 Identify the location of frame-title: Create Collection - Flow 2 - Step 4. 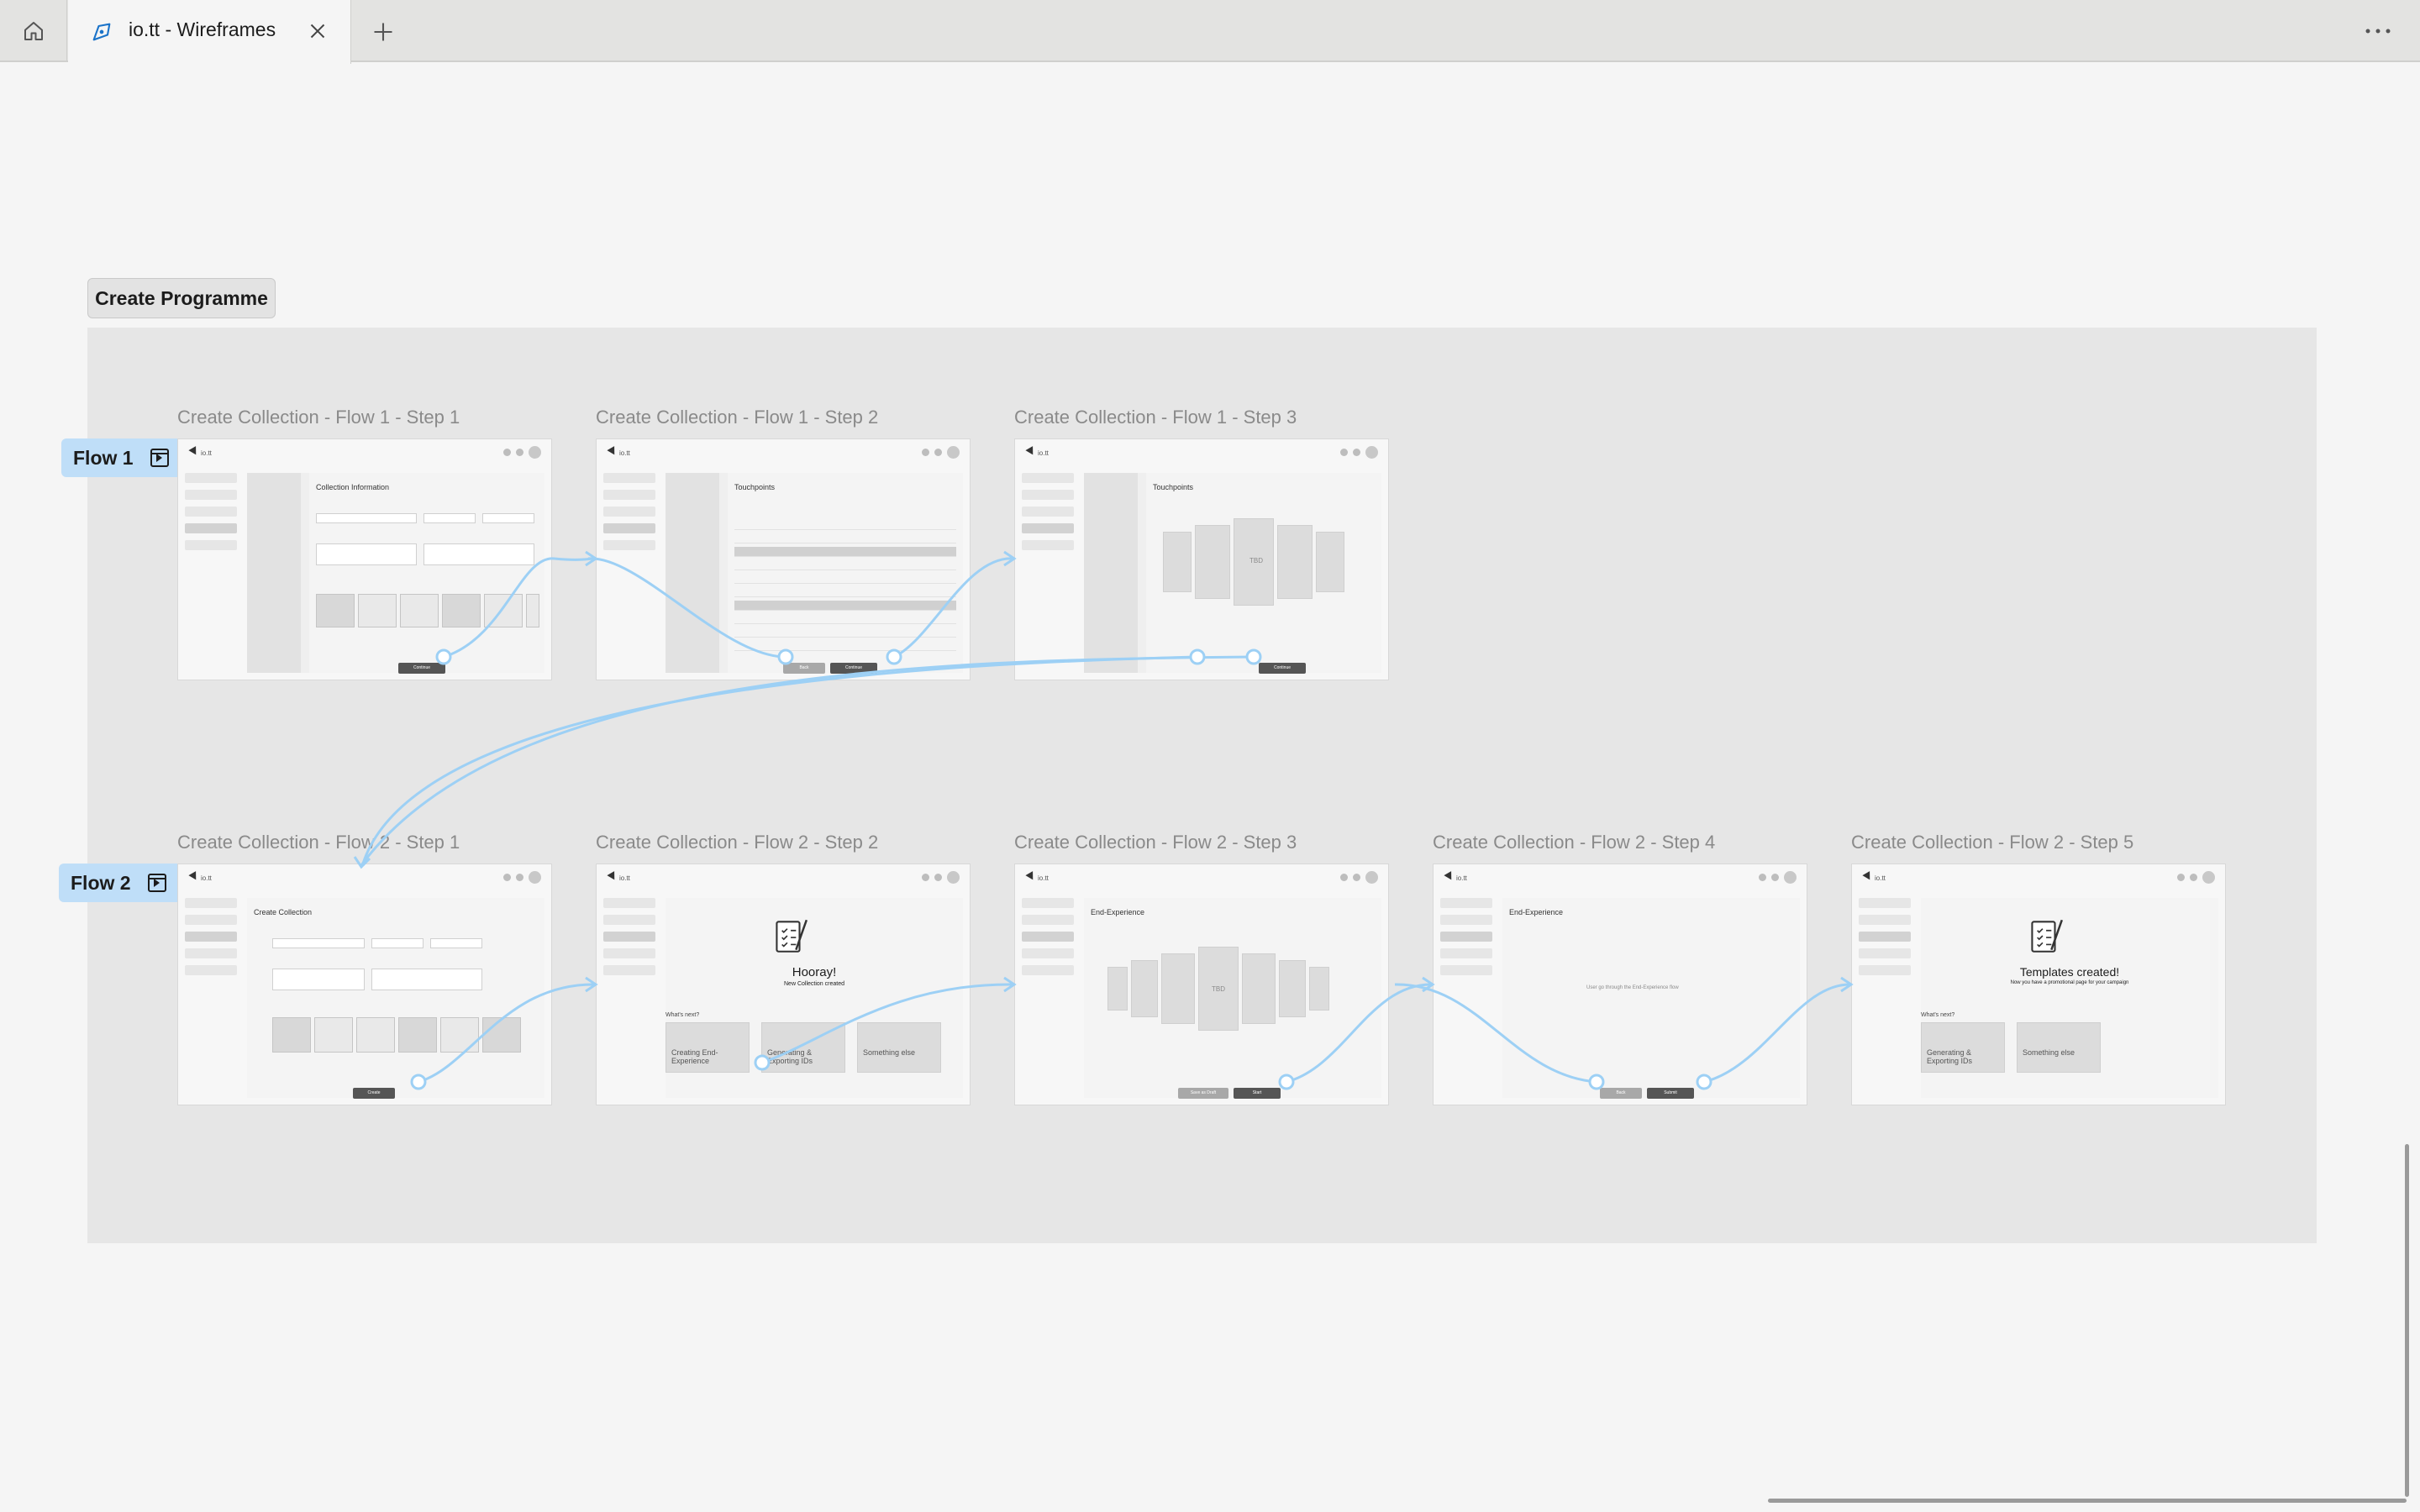
(1574, 842).